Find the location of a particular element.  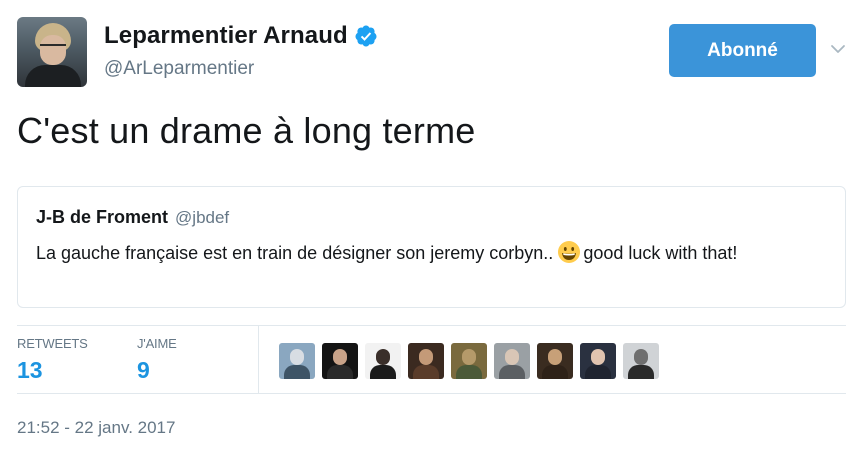

stats-separator is located at coordinates (258, 359).